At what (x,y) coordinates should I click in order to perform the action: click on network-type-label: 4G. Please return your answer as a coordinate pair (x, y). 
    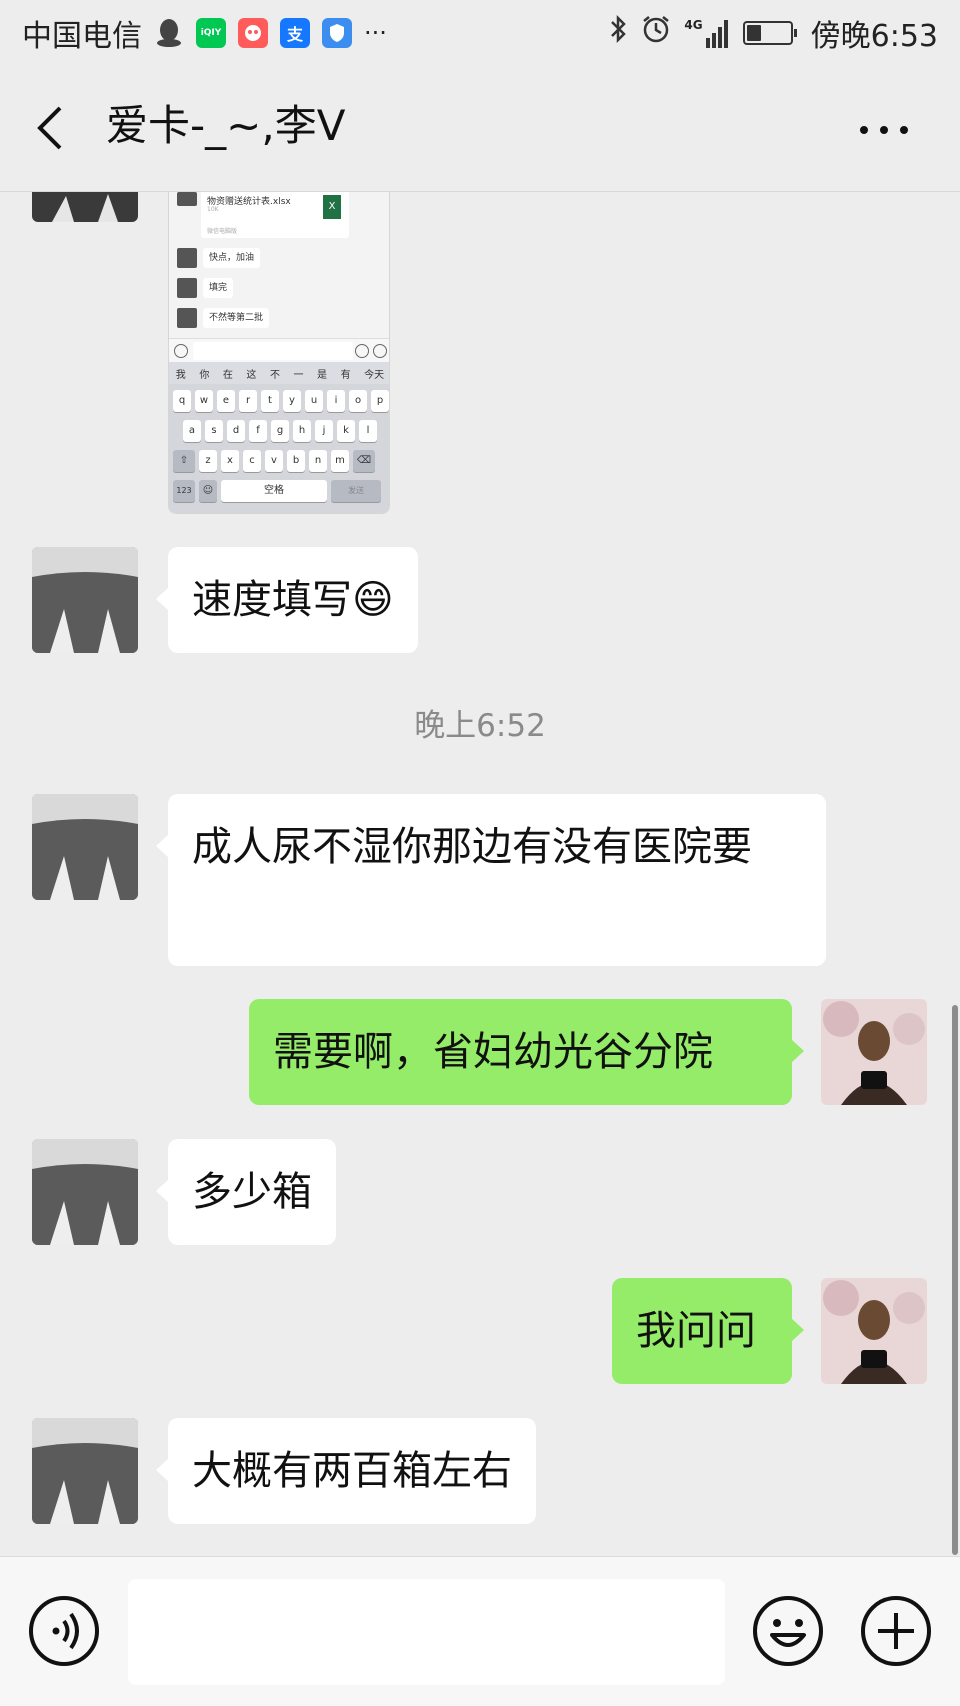
    Looking at the image, I should click on (693, 25).